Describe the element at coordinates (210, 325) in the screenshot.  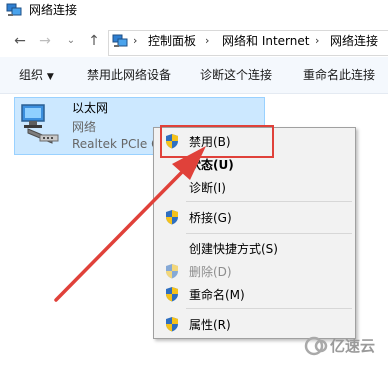
I see `menu-label-properties: 属性(R)` at that location.